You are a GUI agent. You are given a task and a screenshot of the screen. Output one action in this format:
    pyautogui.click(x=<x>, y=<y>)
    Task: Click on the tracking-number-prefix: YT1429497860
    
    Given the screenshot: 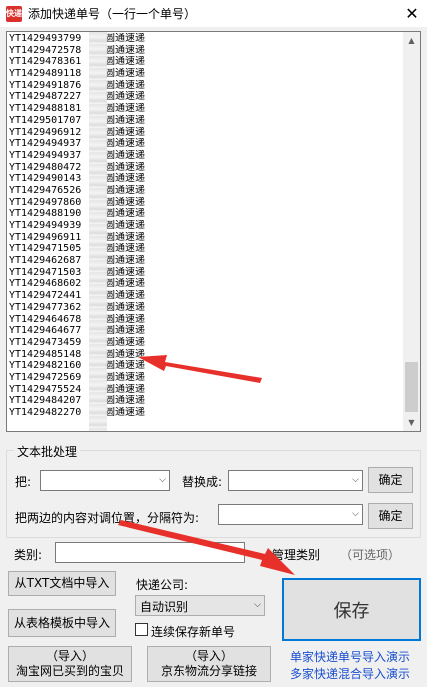 What is the action you would take?
    pyautogui.click(x=45, y=202)
    